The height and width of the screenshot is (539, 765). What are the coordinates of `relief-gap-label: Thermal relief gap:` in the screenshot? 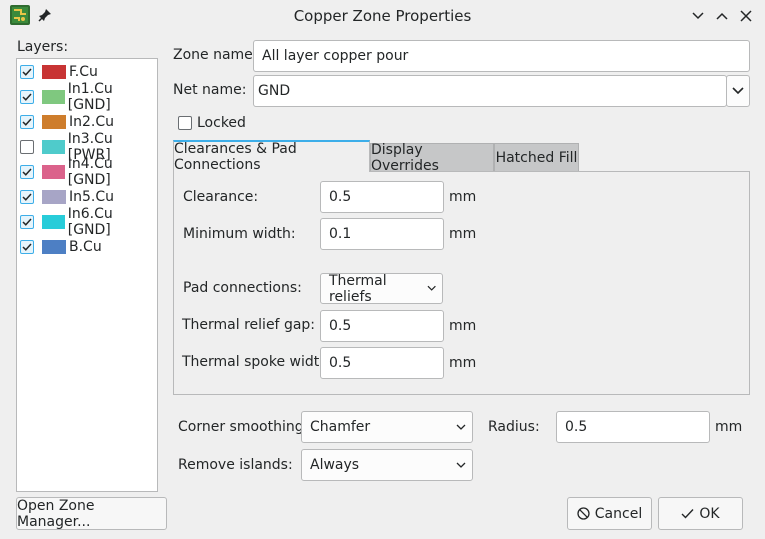 It's located at (249, 325).